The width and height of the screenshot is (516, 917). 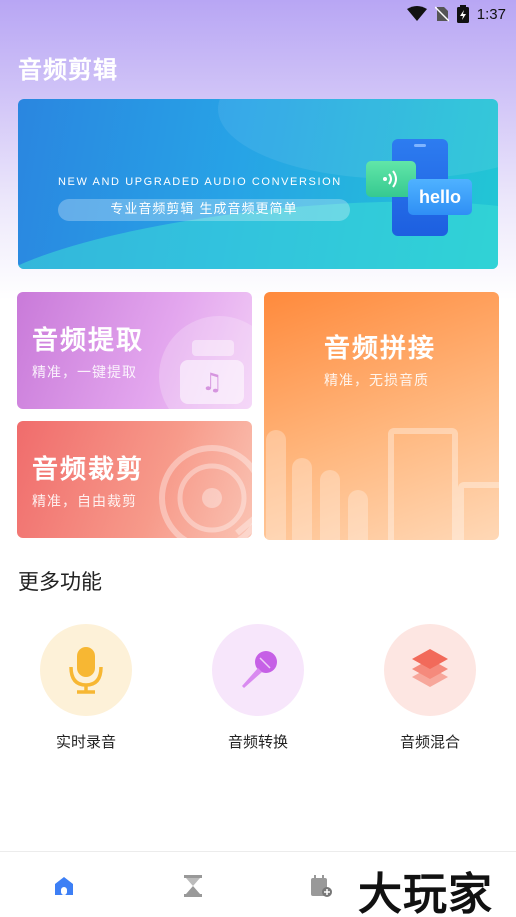 What do you see at coordinates (423, 484) in the screenshot?
I see `device-outline-decoration` at bounding box center [423, 484].